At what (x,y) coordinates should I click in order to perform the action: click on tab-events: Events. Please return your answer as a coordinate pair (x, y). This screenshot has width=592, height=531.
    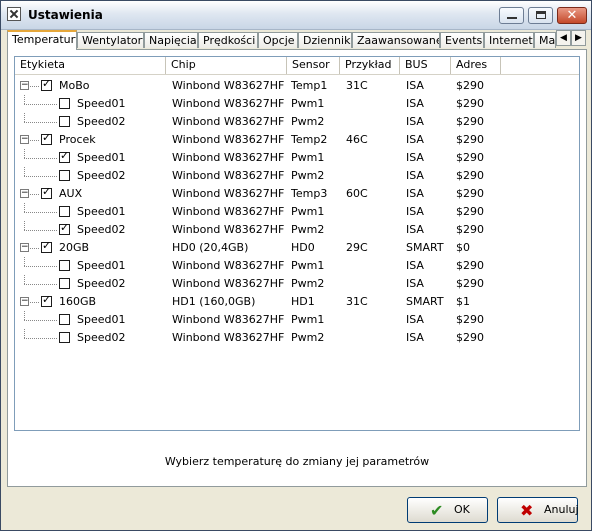
    Looking at the image, I should click on (462, 40).